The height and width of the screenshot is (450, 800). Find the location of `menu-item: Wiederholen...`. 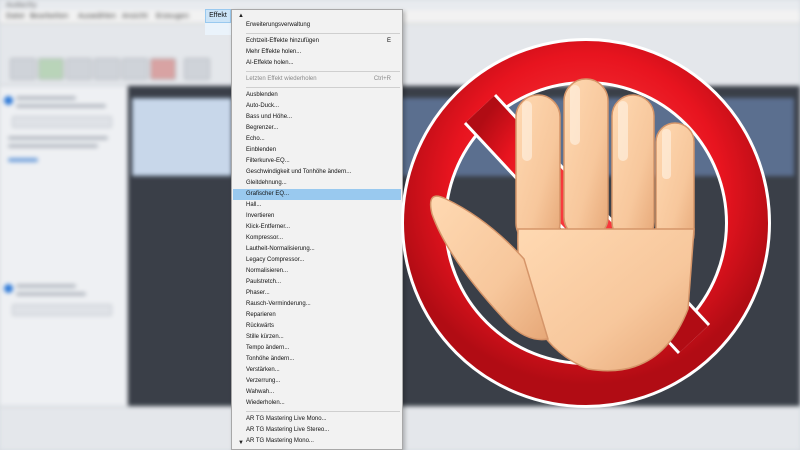

menu-item: Wiederholen... is located at coordinates (317, 403).